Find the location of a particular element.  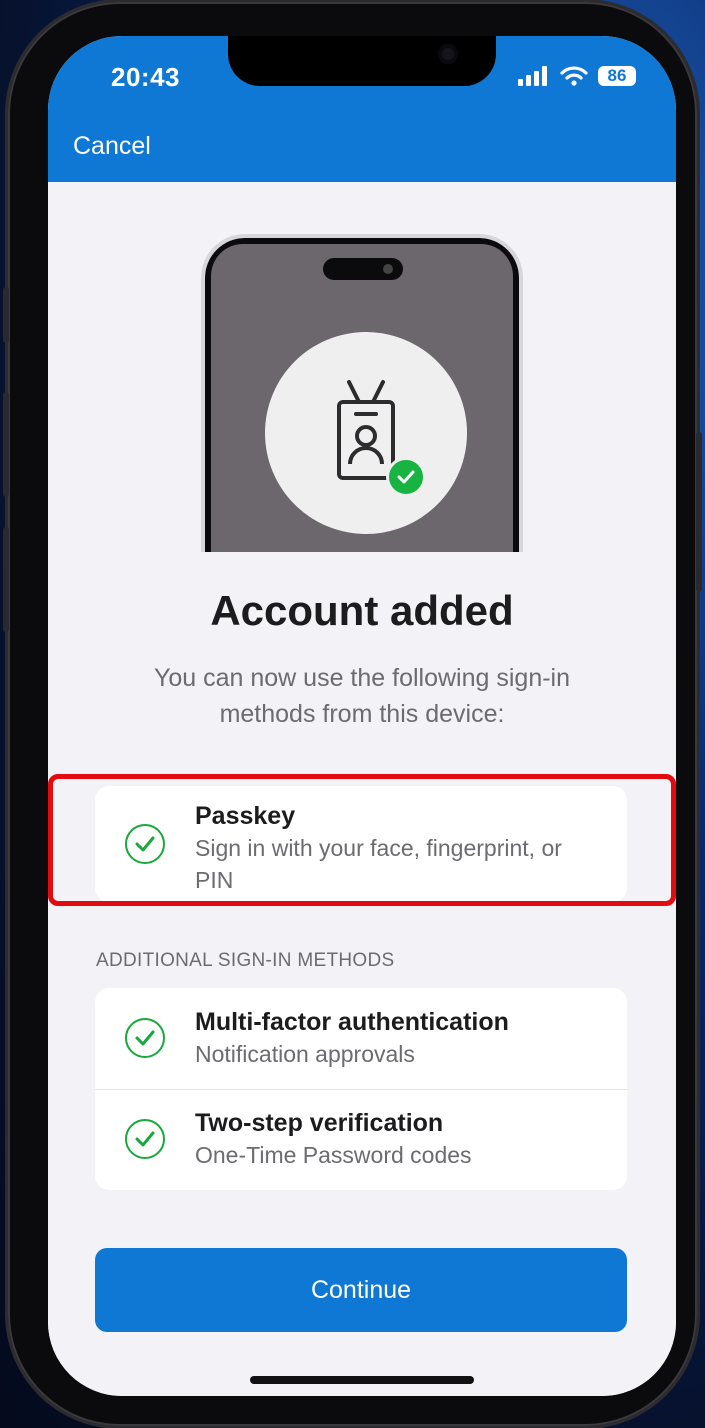

mfa-subtitle: Notification approvals is located at coordinates (305, 1054).